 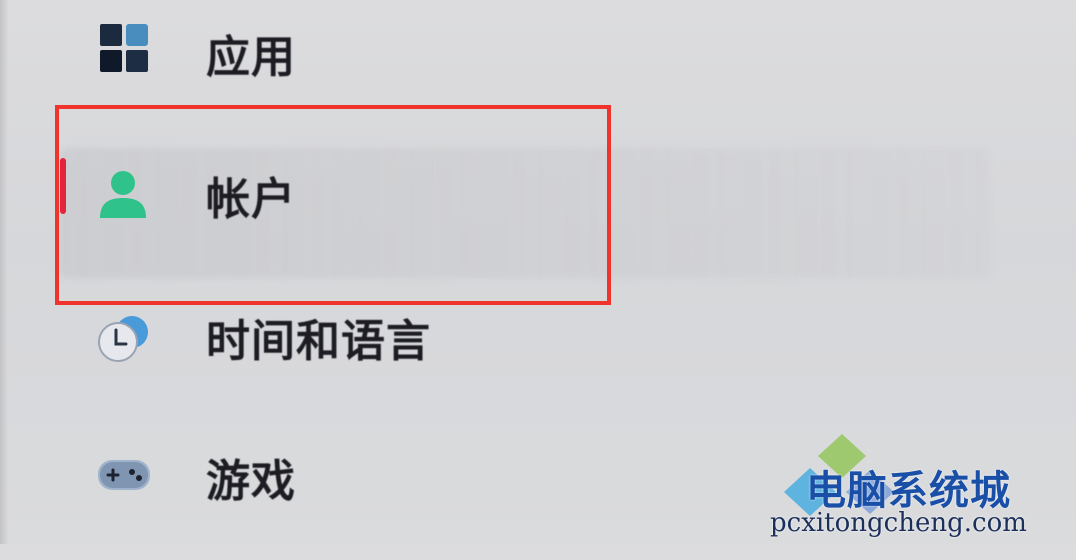 I want to click on time-language-icon, so click(x=124, y=338).